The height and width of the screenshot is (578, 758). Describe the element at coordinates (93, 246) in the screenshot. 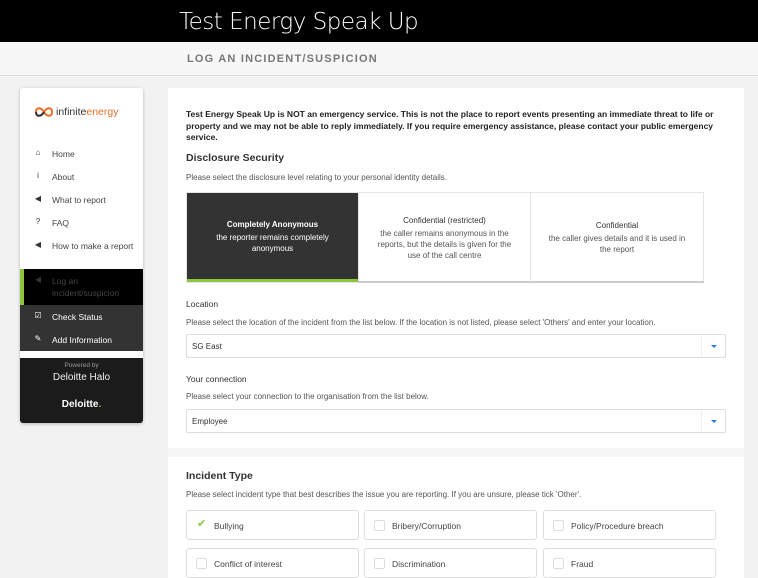

I see `sidebar-item-label: How to make a report` at that location.